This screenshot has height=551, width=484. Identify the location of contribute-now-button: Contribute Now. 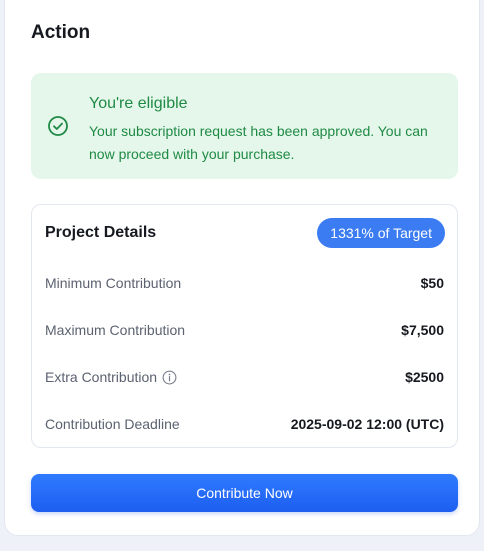
(244, 493).